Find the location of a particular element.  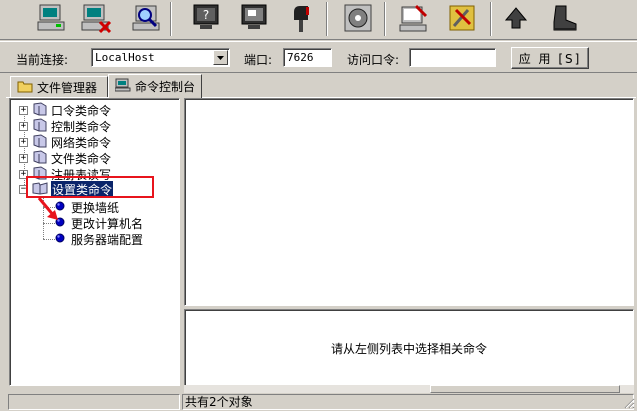

current-connection-label: 当前连接: is located at coordinates (42, 60).